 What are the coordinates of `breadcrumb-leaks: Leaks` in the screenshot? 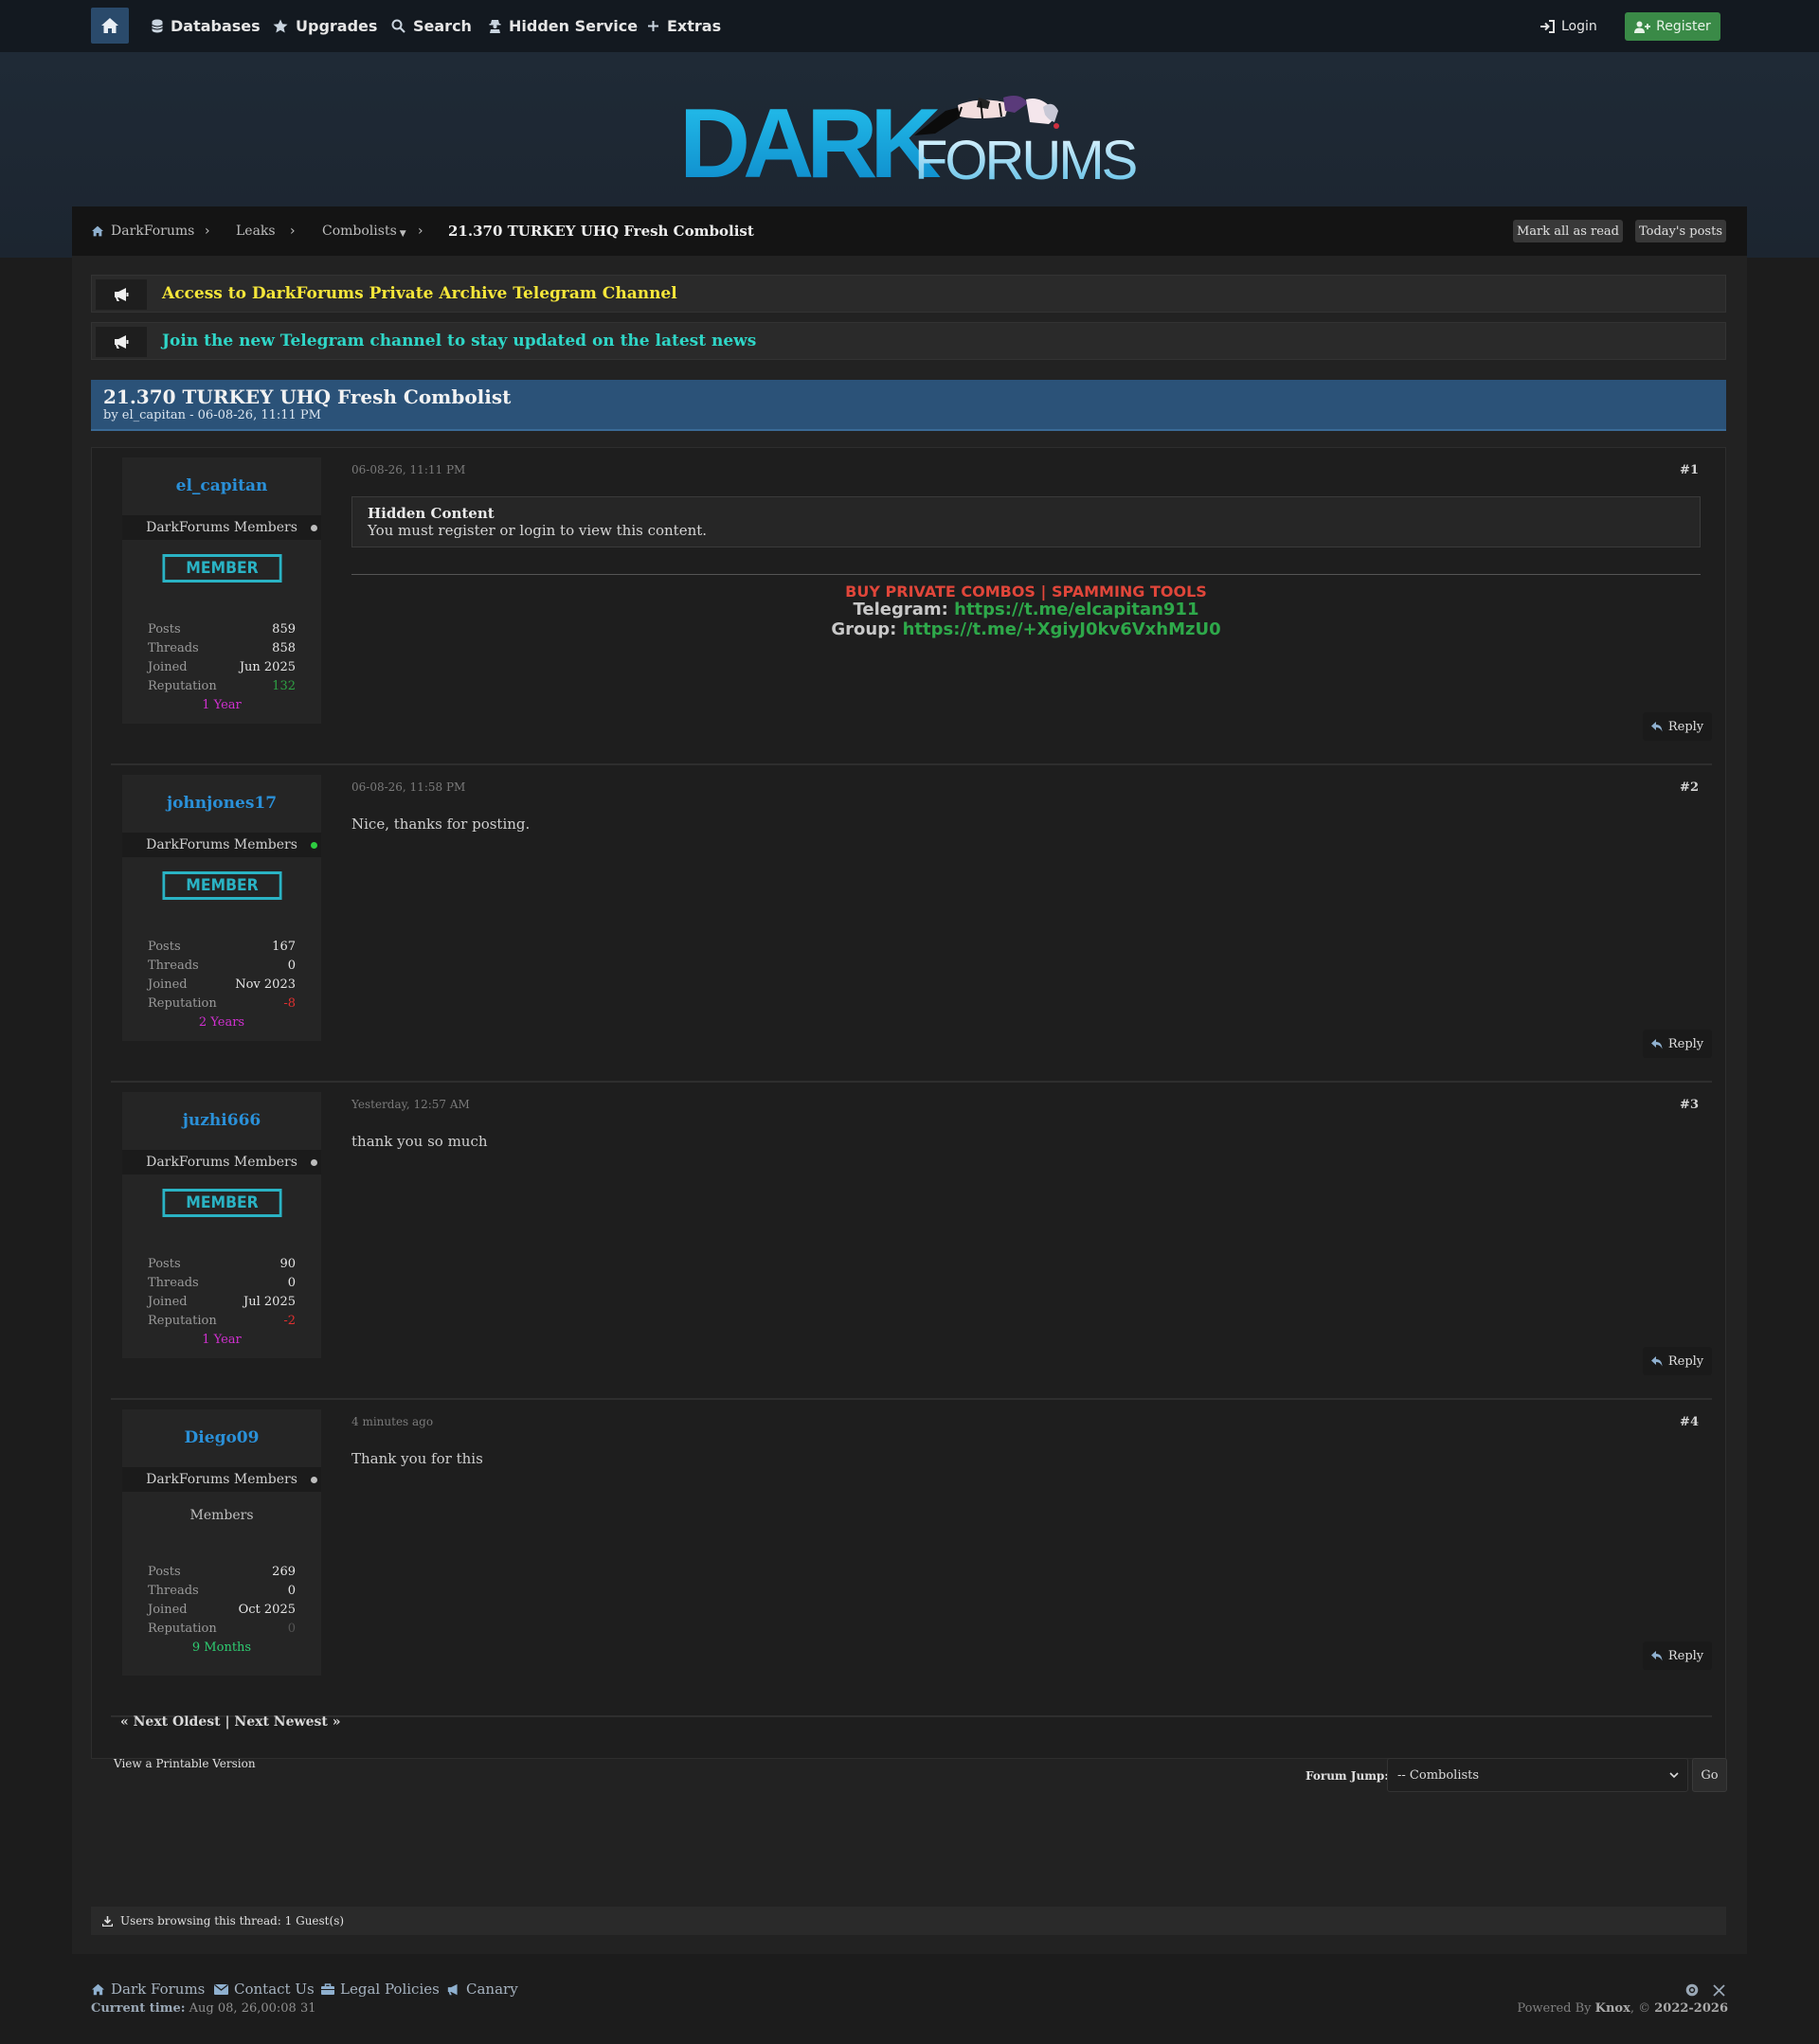 It's located at (256, 231).